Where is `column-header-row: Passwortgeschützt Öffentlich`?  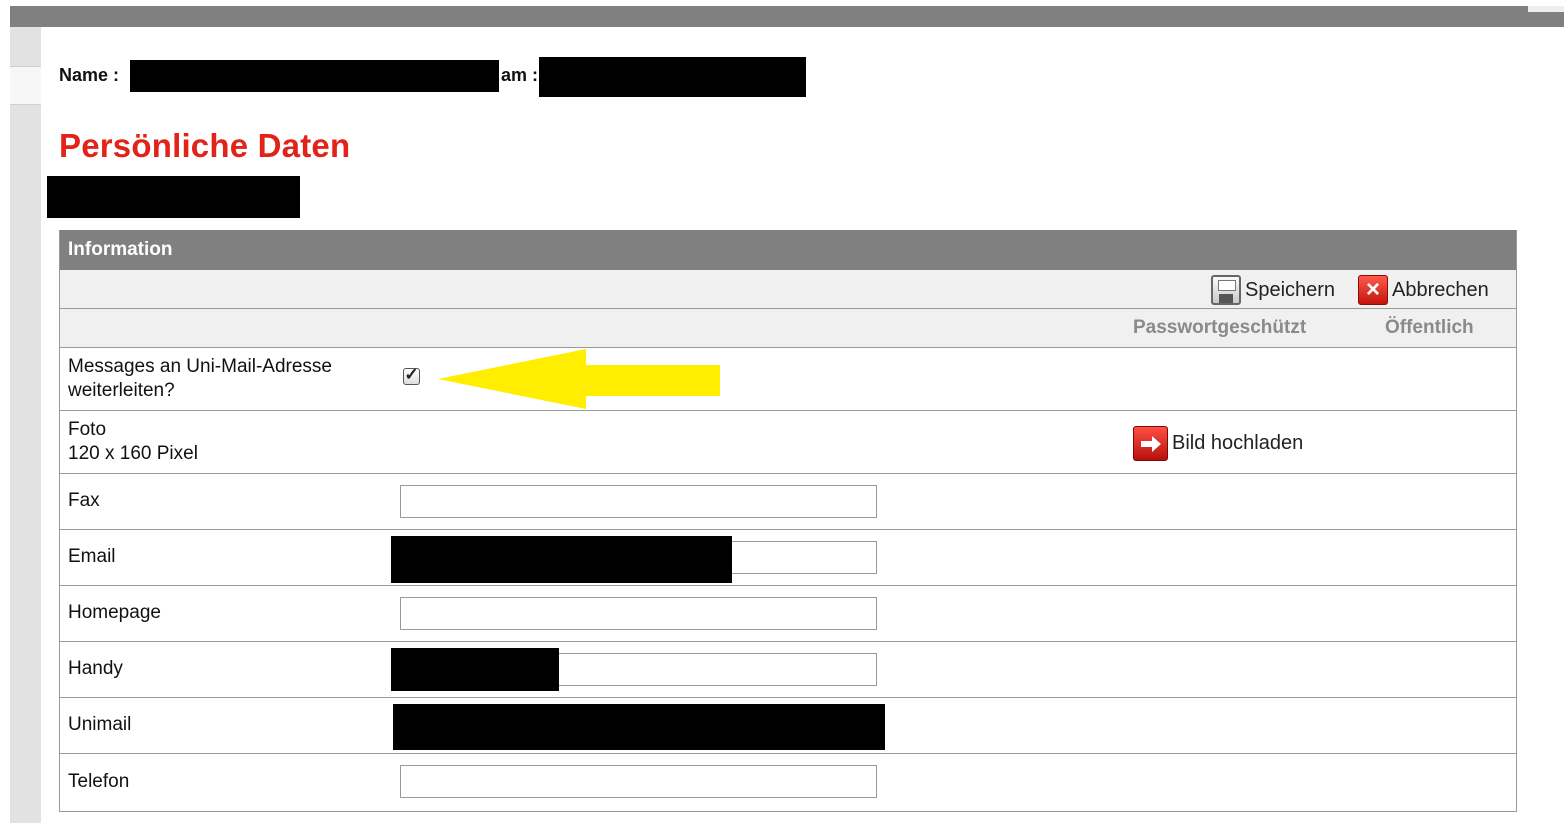
column-header-row: Passwortgeschützt Öffentlich is located at coordinates (788, 328).